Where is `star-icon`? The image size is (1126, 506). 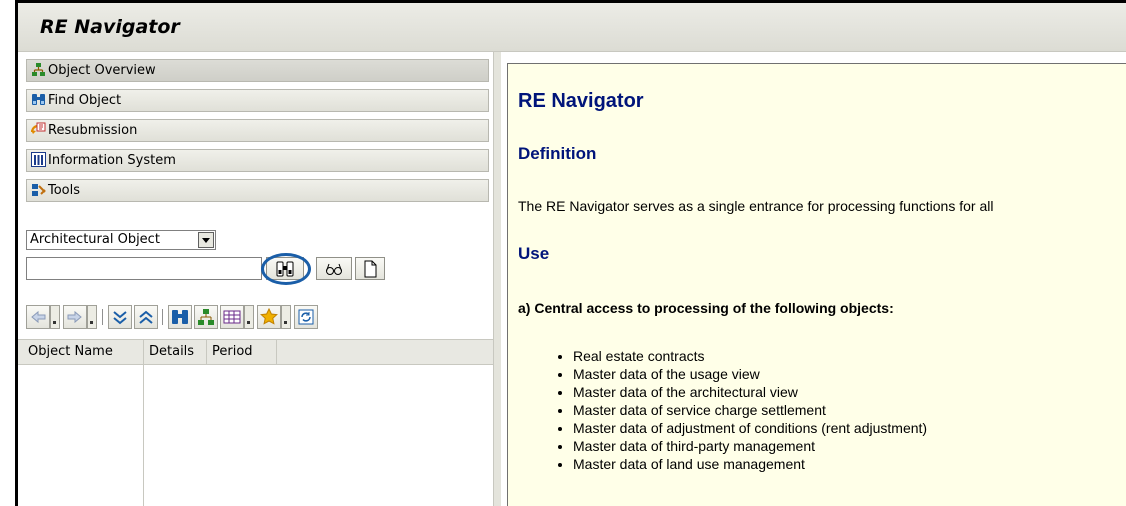 star-icon is located at coordinates (269, 316).